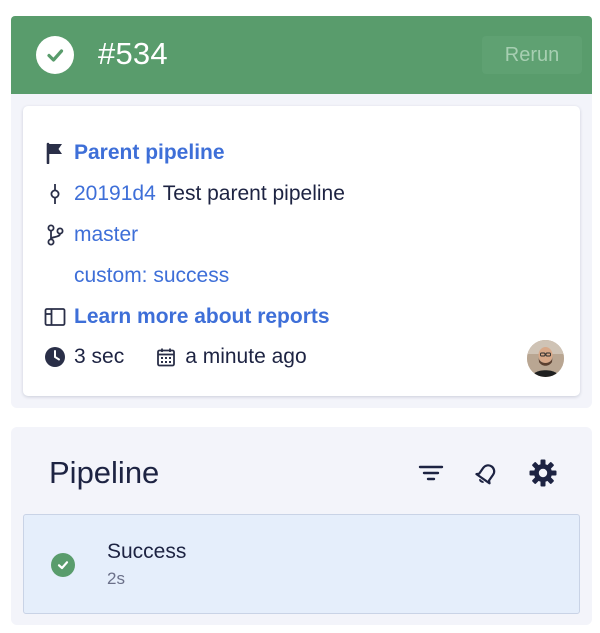 Image resolution: width=600 pixels, height=633 pixels. Describe the element at coordinates (166, 357) in the screenshot. I see `calendar-icon` at that location.